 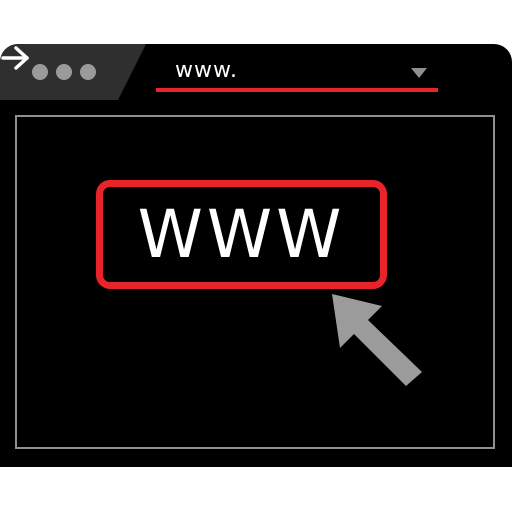 I want to click on mouse-cursor-icon, so click(x=377, y=340).